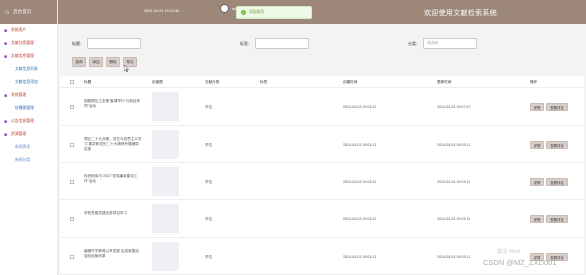  Describe the element at coordinates (72, 82) in the screenshot. I see `select-all-checkbox` at that location.